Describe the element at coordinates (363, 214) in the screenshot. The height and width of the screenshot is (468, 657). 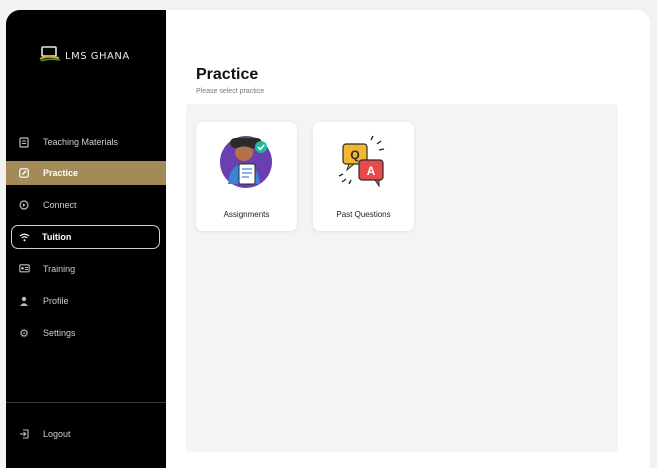
I see `card-label: Past Questions` at that location.